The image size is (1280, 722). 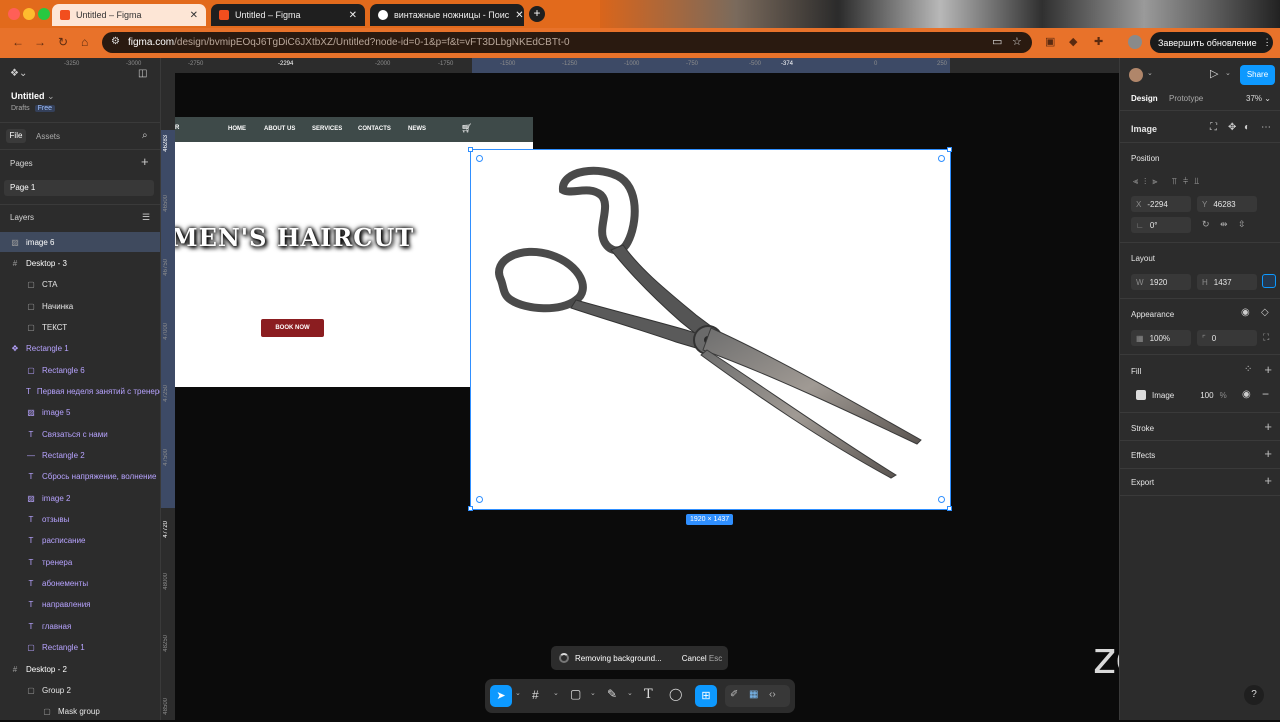 What do you see at coordinates (80, 605) in the screenshot?
I see `layer-item: Tнаправления` at bounding box center [80, 605].